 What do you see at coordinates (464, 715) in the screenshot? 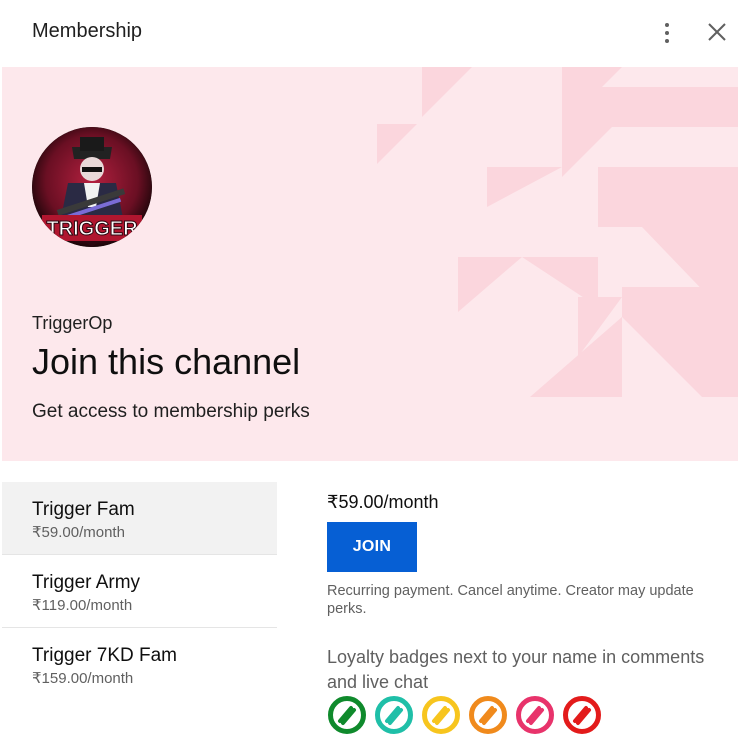
I see `loyalty-badges` at bounding box center [464, 715].